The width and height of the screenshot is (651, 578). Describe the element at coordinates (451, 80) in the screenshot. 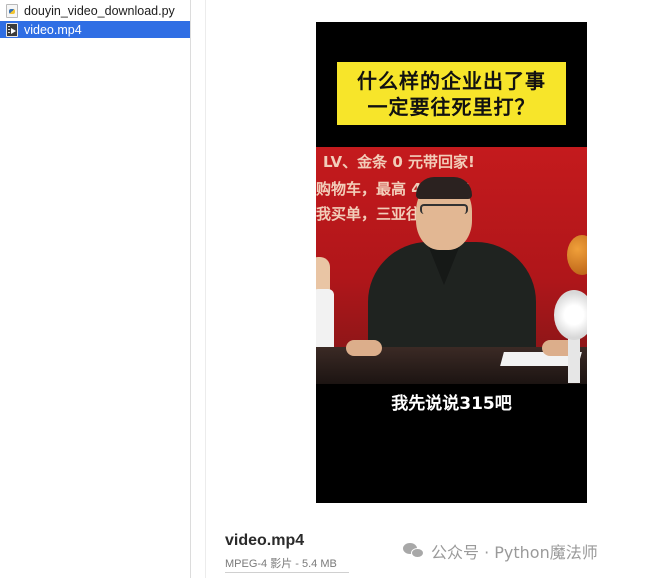

I see `video-title-line: 什么样的企业出了事` at that location.